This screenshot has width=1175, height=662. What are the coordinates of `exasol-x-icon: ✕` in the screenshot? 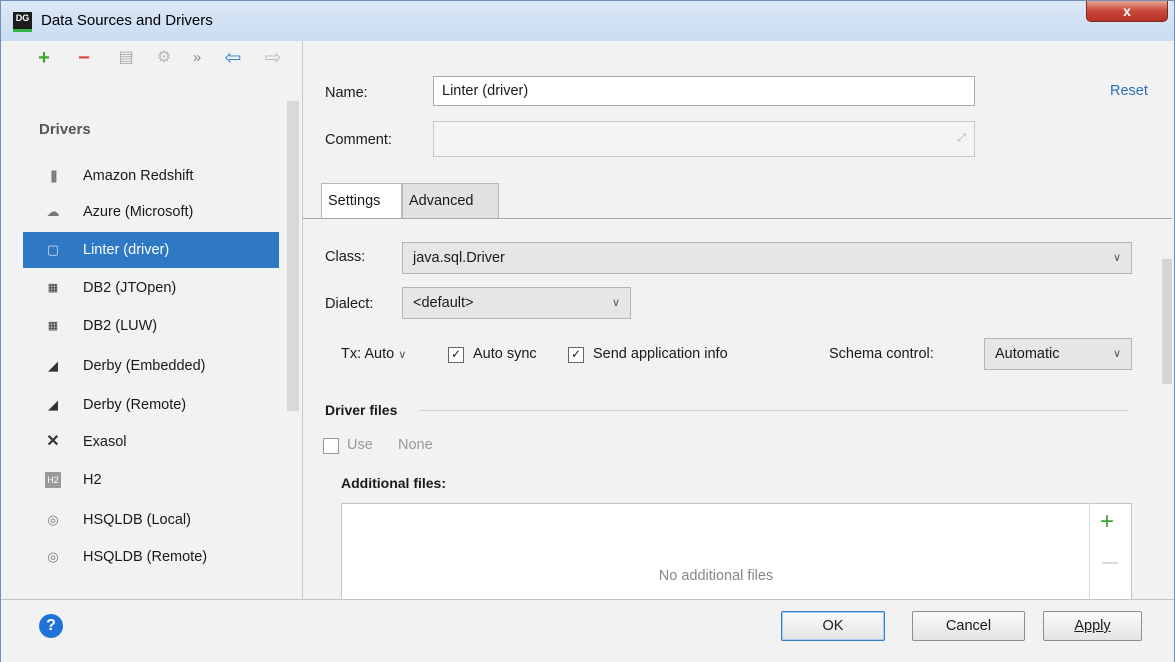 It's located at (53, 441).